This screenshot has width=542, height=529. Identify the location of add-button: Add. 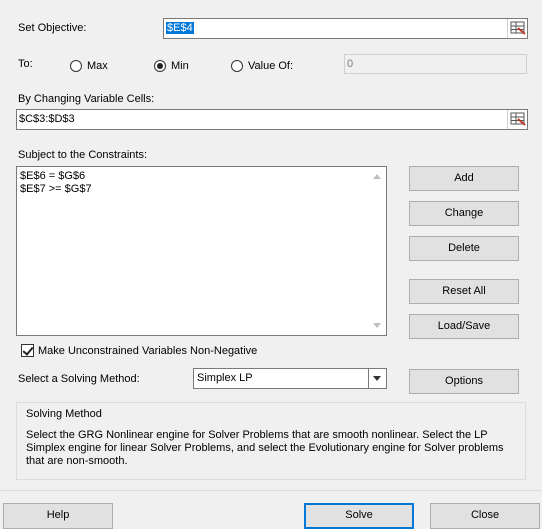
(464, 178).